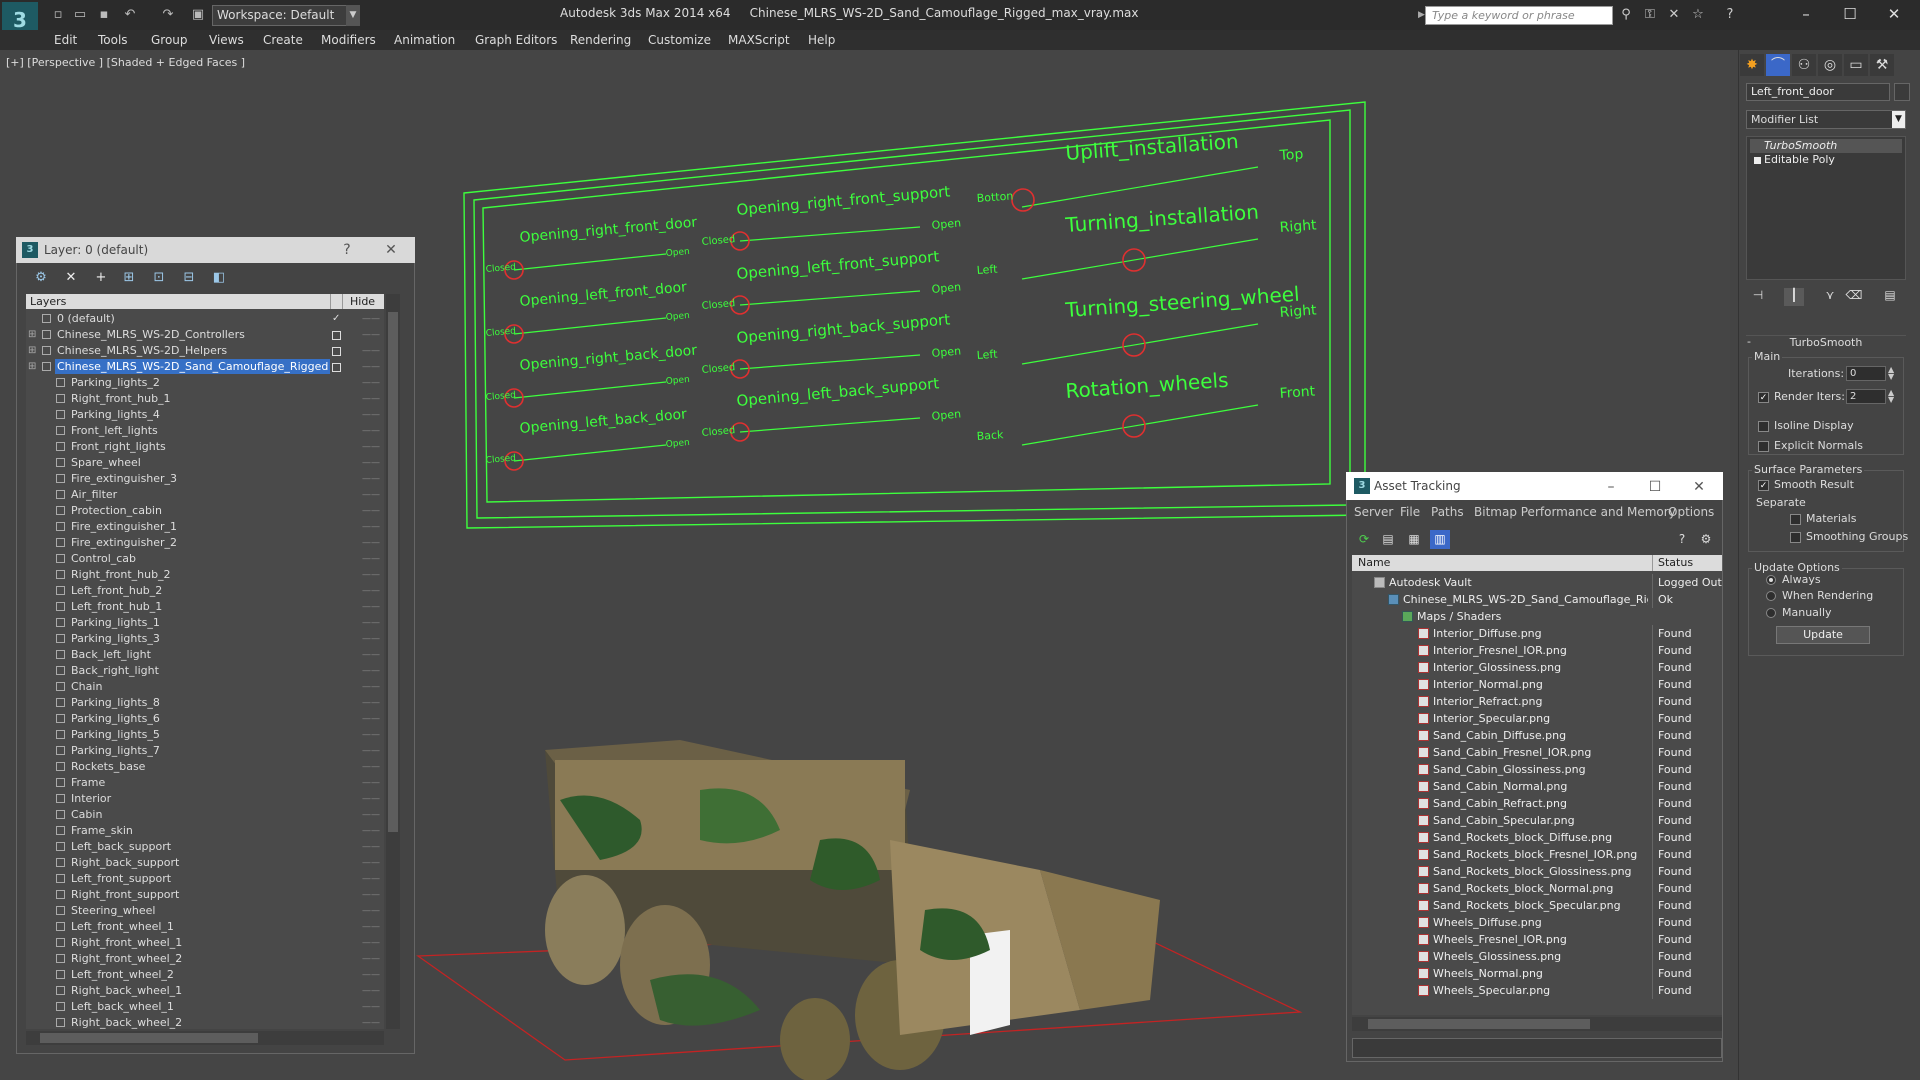 The width and height of the screenshot is (1920, 1080). Describe the element at coordinates (1674, 15) in the screenshot. I see `communication-icon: ✕` at that location.